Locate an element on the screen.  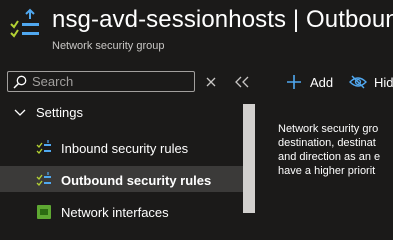
sidebar-scrollbar is located at coordinates (249, 158).